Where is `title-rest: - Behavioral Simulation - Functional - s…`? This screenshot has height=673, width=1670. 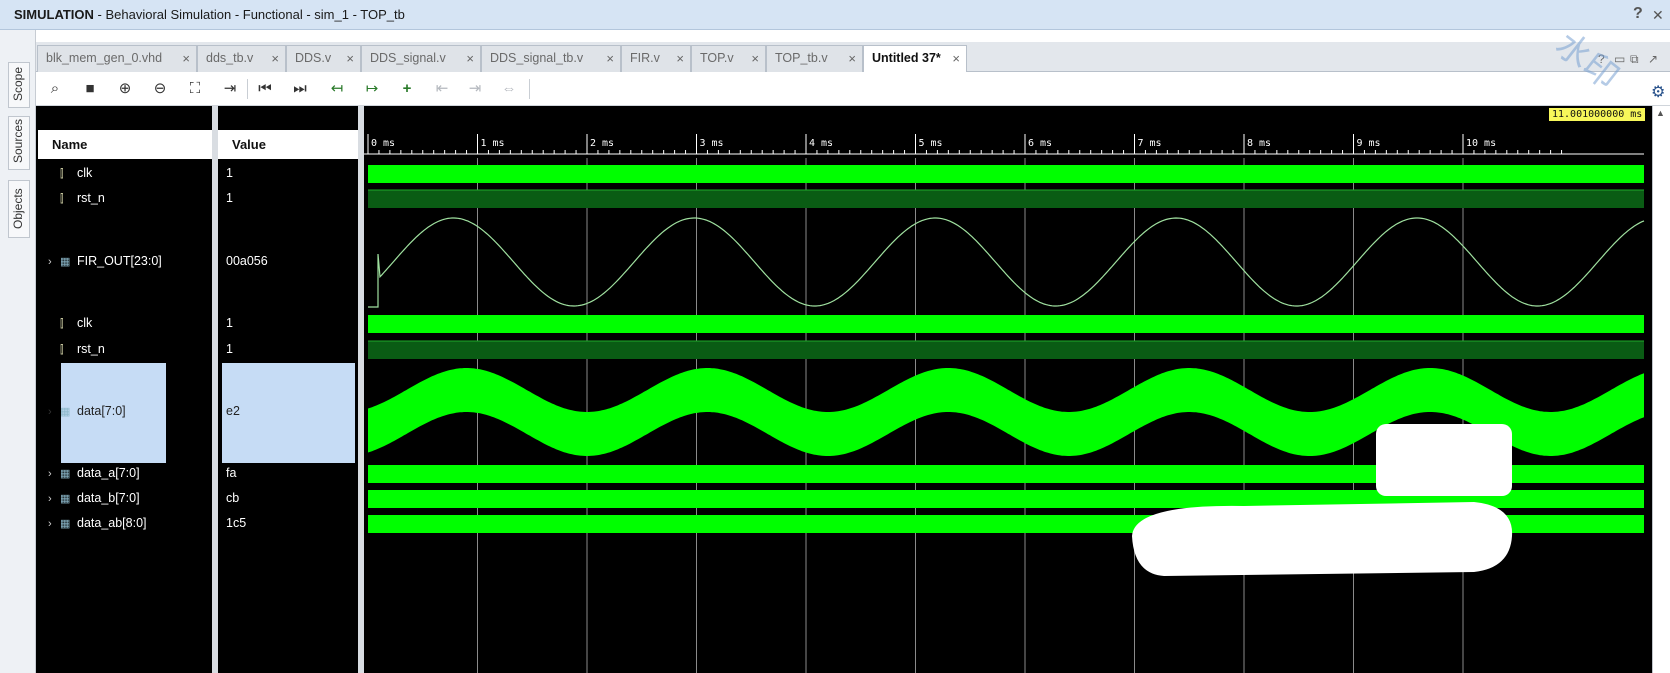
title-rest: - Behavioral Simulation - Functional - s… is located at coordinates (249, 14).